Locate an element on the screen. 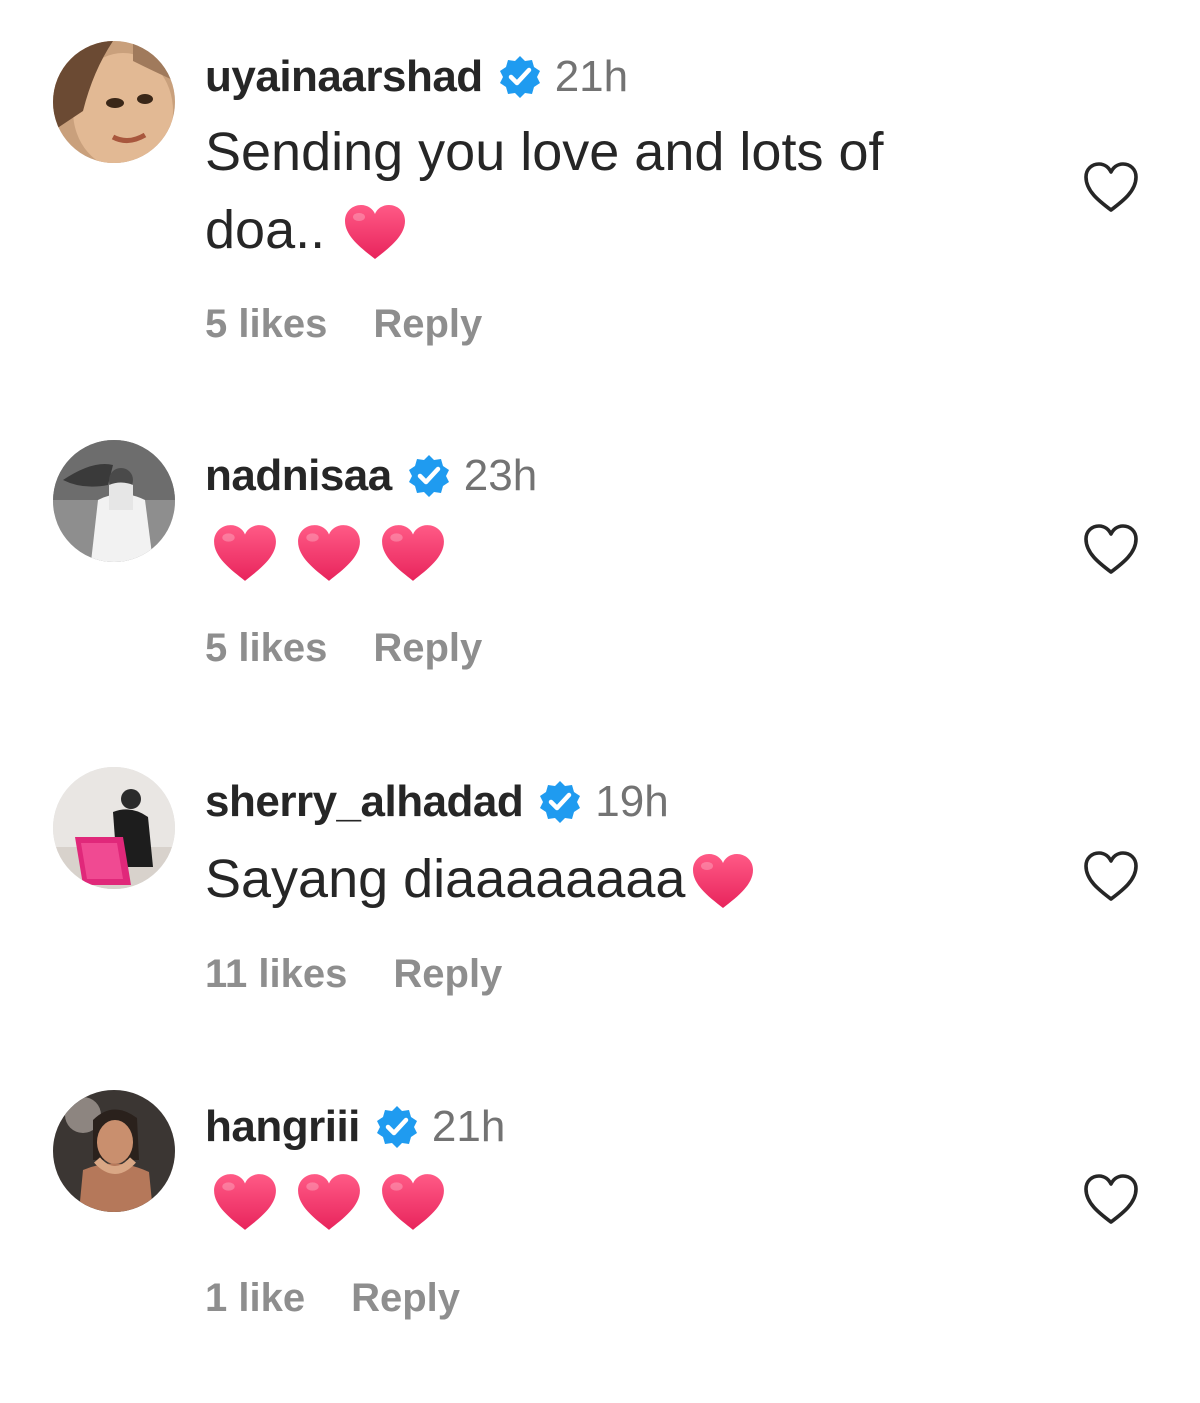  username: hangriii is located at coordinates (282, 1127).